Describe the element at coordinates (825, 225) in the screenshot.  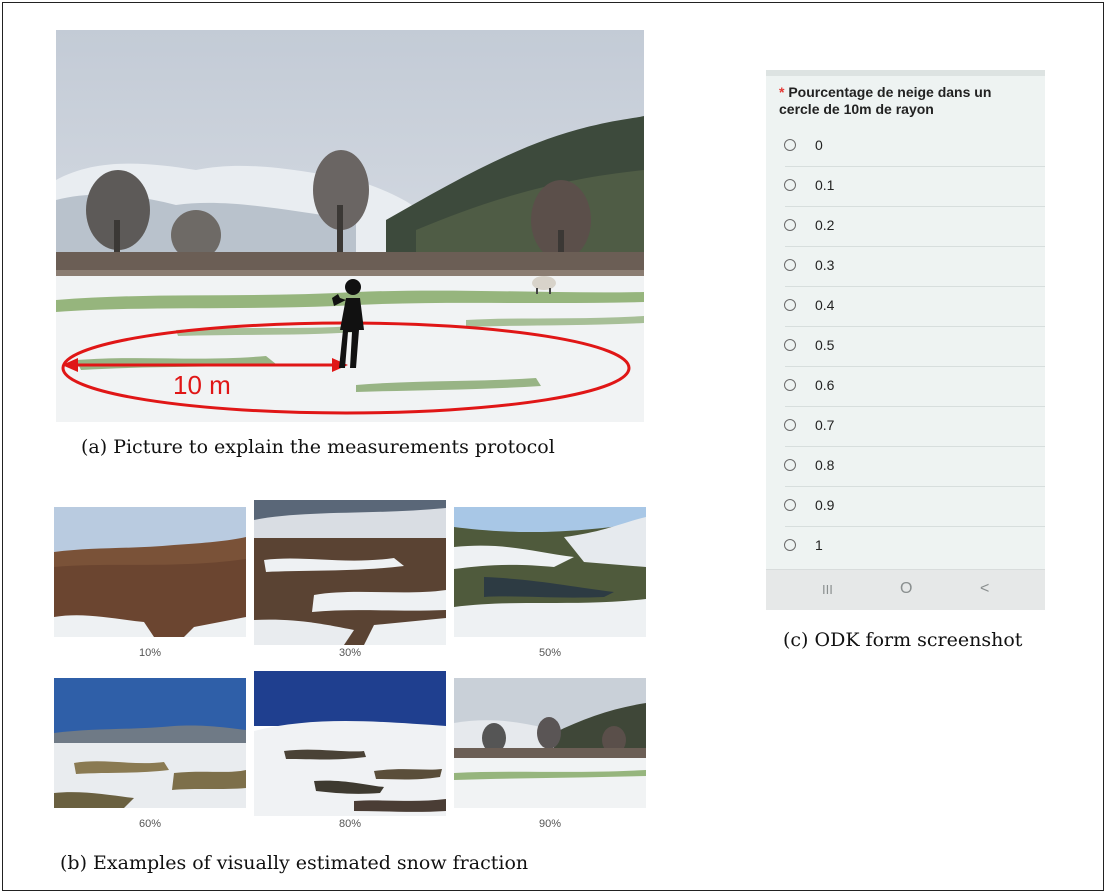
I see `option-label: 0.2` at that location.